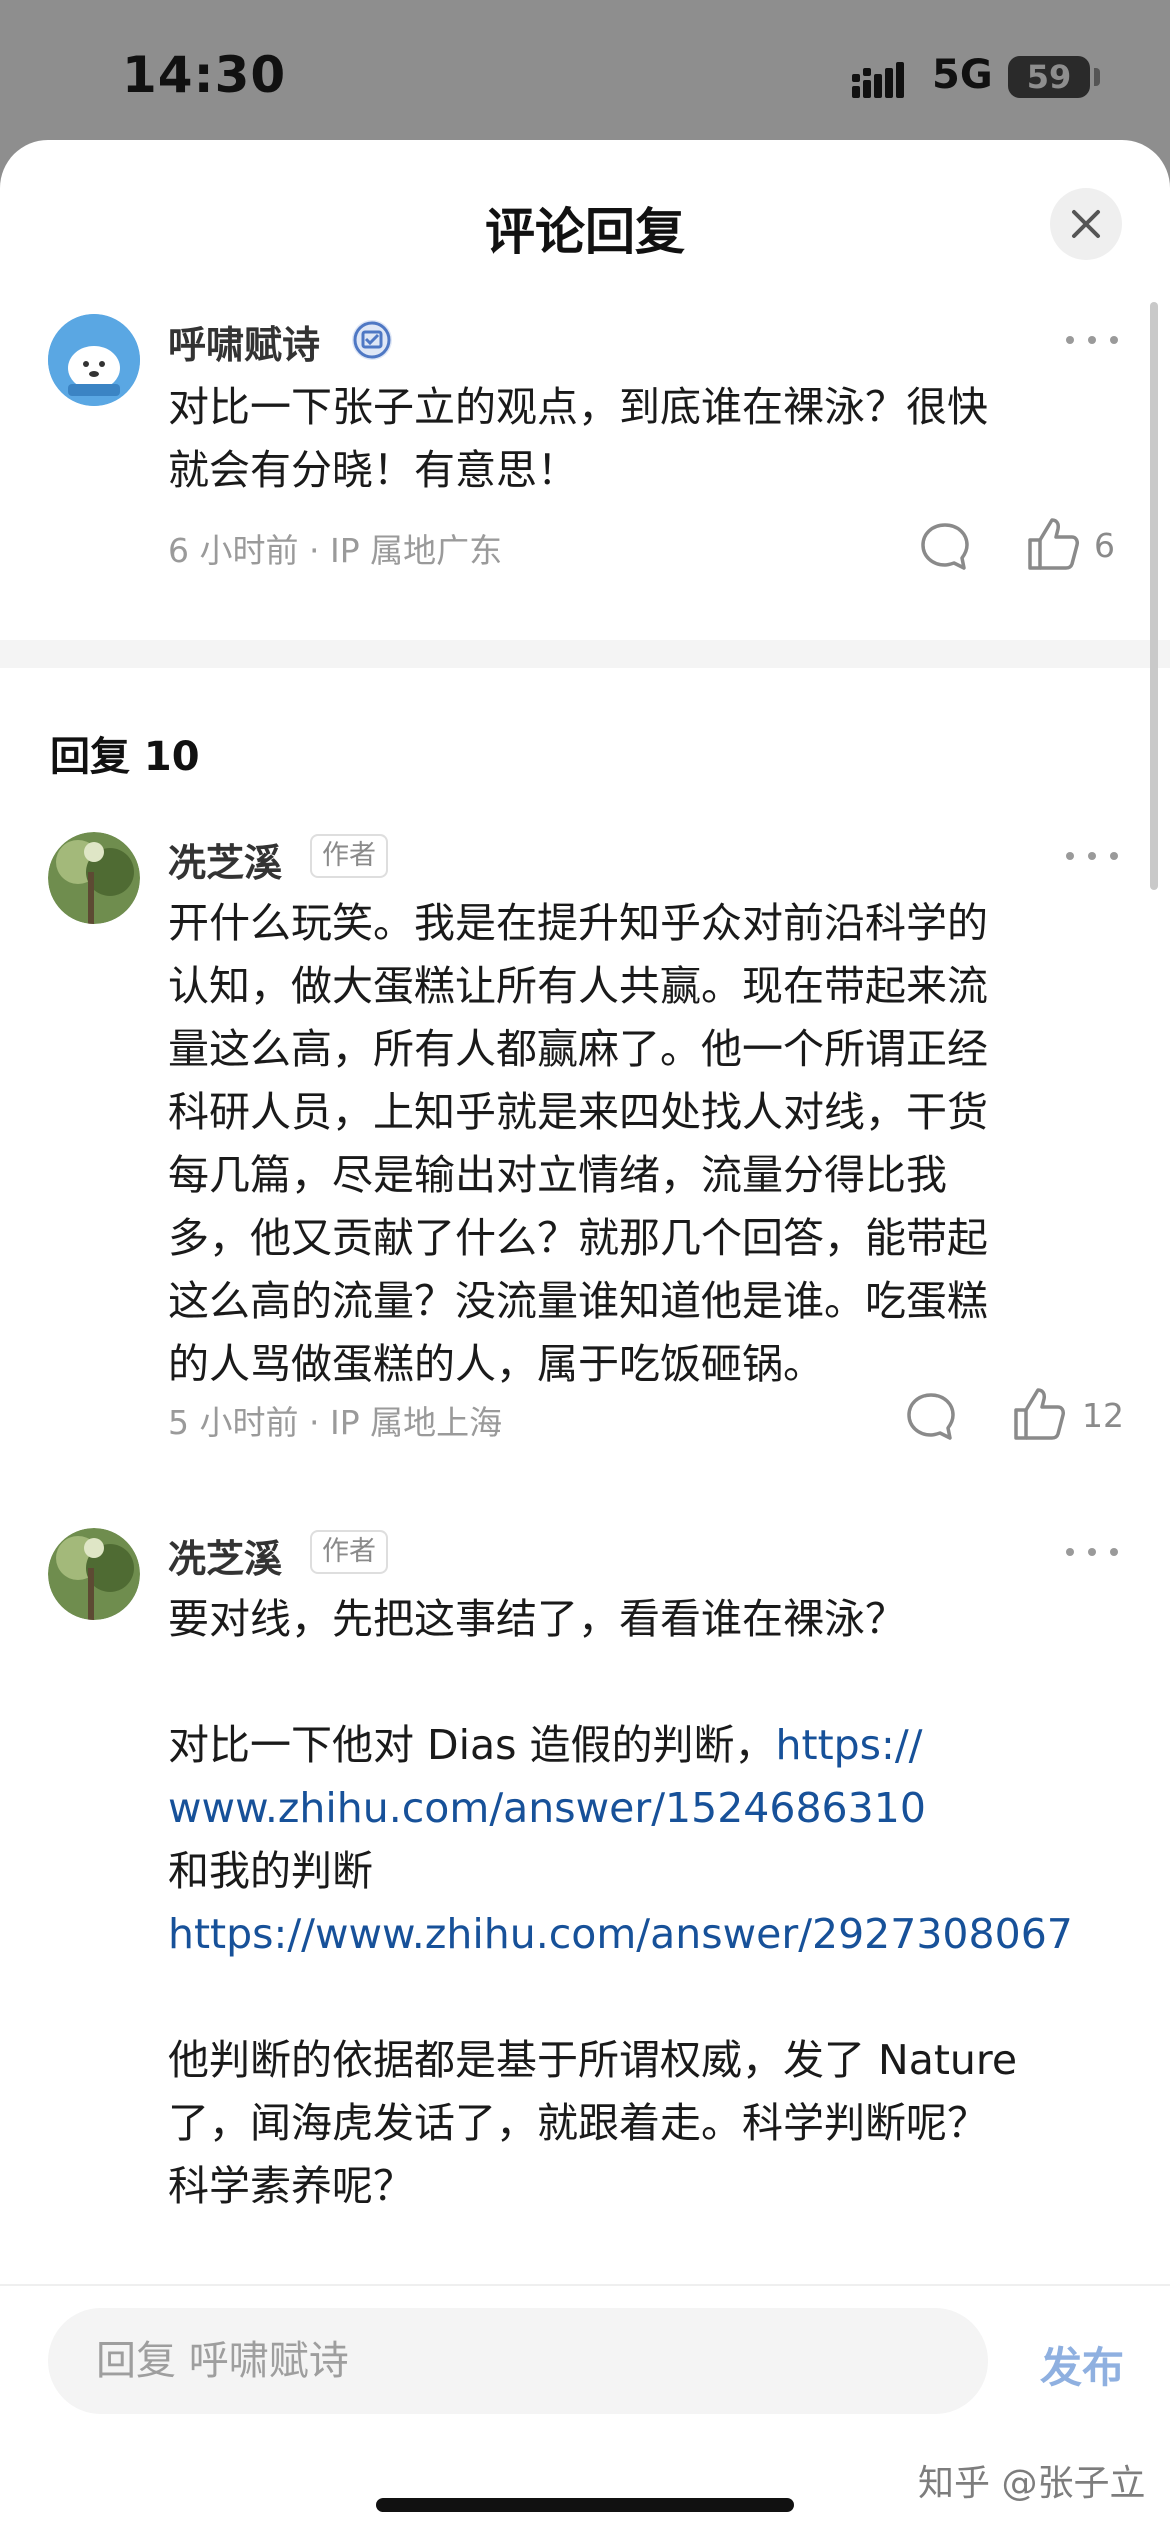 The height and width of the screenshot is (2534, 1170). Describe the element at coordinates (585, 70) in the screenshot. I see `status-bar: 14:30 5G 59` at that location.